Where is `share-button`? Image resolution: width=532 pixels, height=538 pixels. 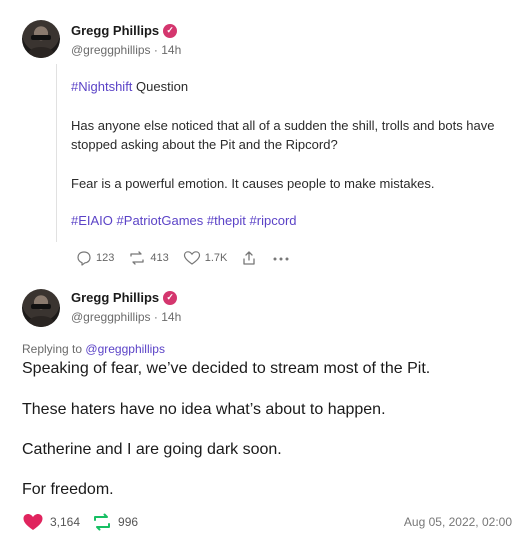 share-button is located at coordinates (249, 258).